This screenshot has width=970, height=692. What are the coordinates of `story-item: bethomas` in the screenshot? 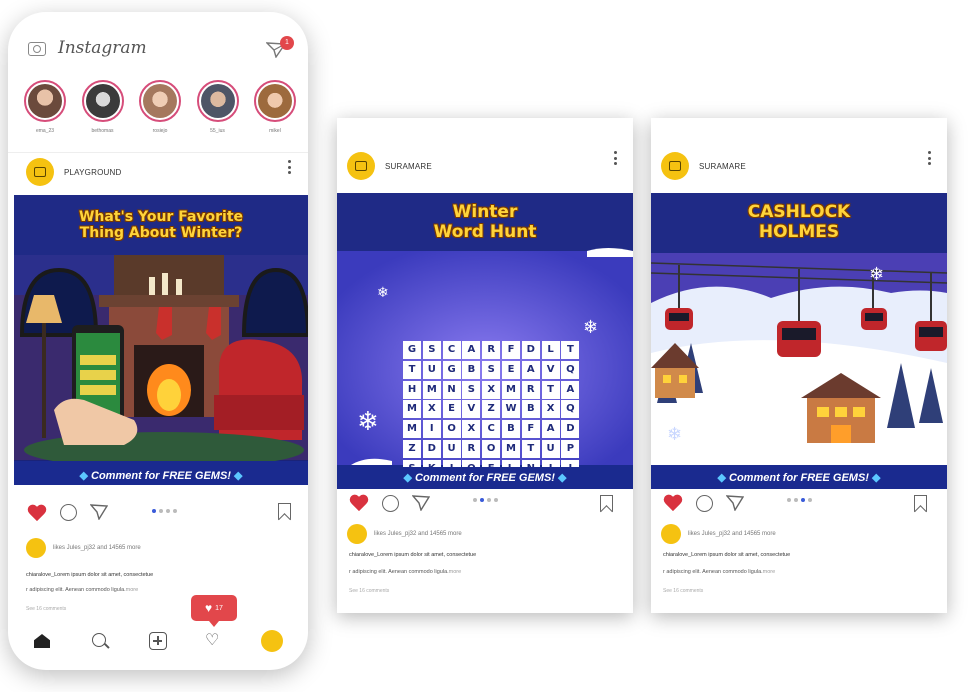 It's located at (103, 115).